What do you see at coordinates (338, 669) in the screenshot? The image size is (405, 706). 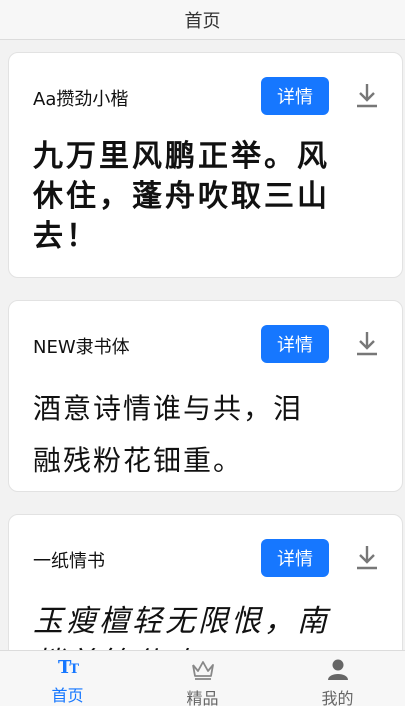 I see `user-icon` at bounding box center [338, 669].